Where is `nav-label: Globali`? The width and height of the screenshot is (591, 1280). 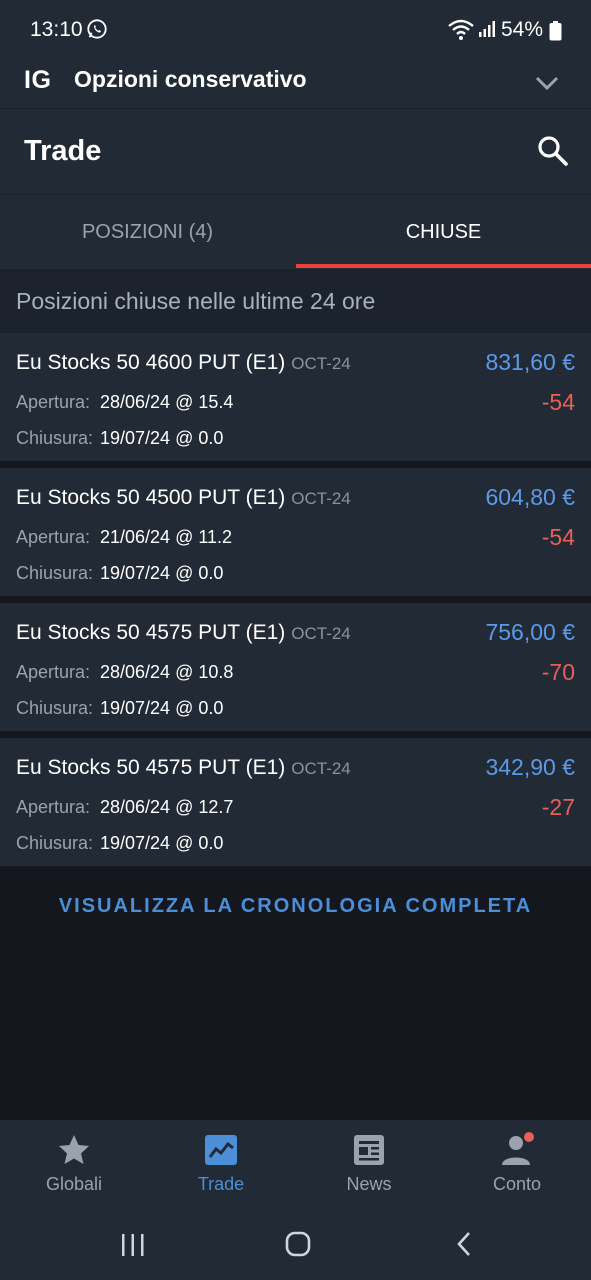
nav-label: Globali is located at coordinates (74, 1184).